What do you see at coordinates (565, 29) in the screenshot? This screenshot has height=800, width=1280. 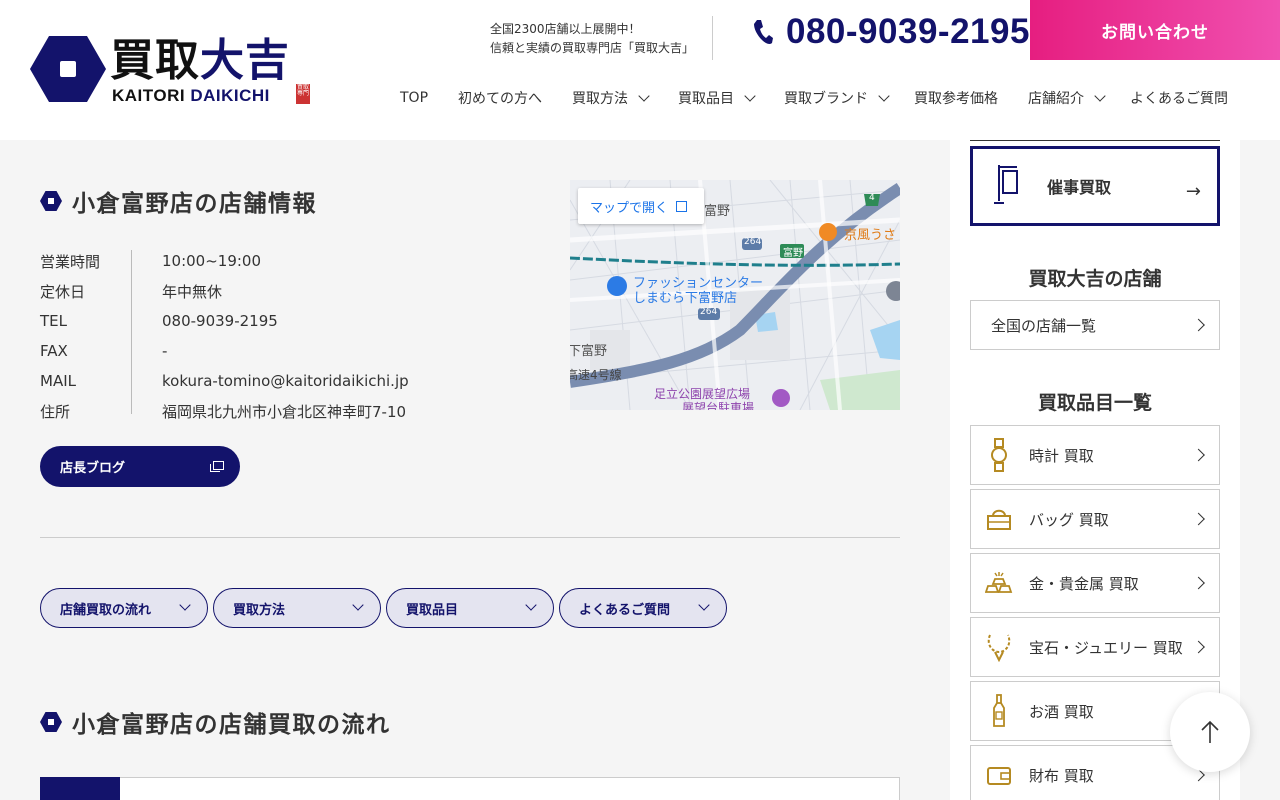 I see `tagline-line-1: 全国2300店舗以上展開中！` at bounding box center [565, 29].